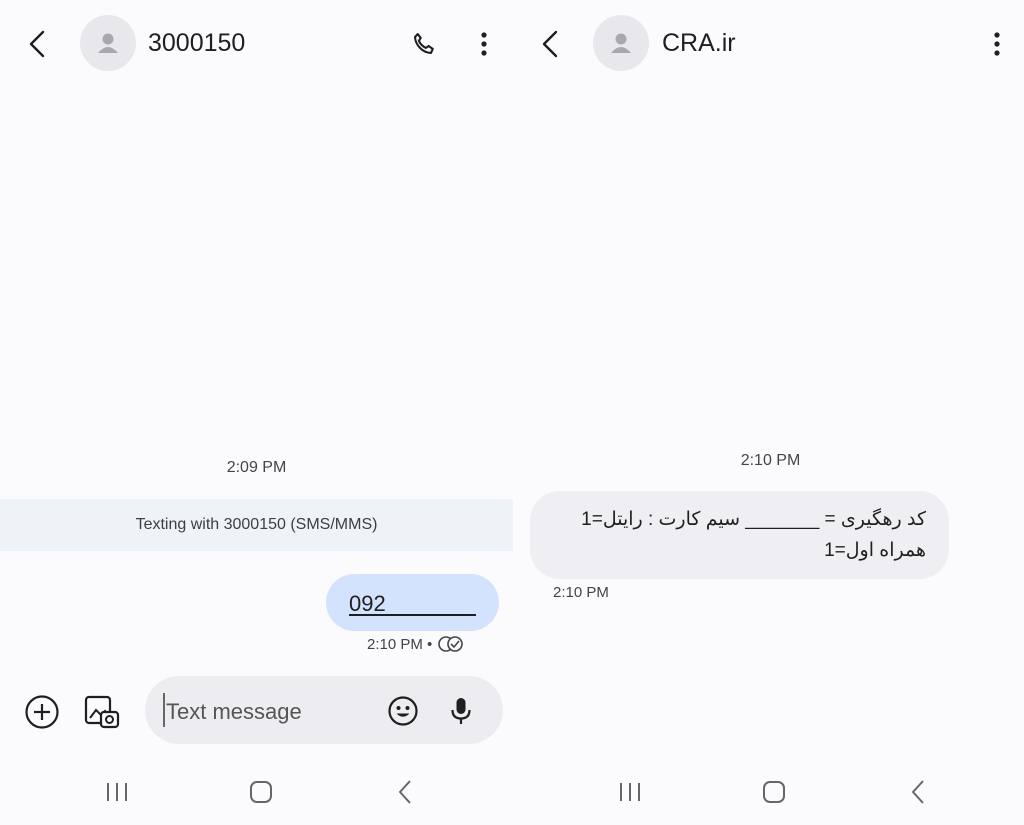  What do you see at coordinates (256, 467) in the screenshot?
I see `time-divider: 2:09 PM` at bounding box center [256, 467].